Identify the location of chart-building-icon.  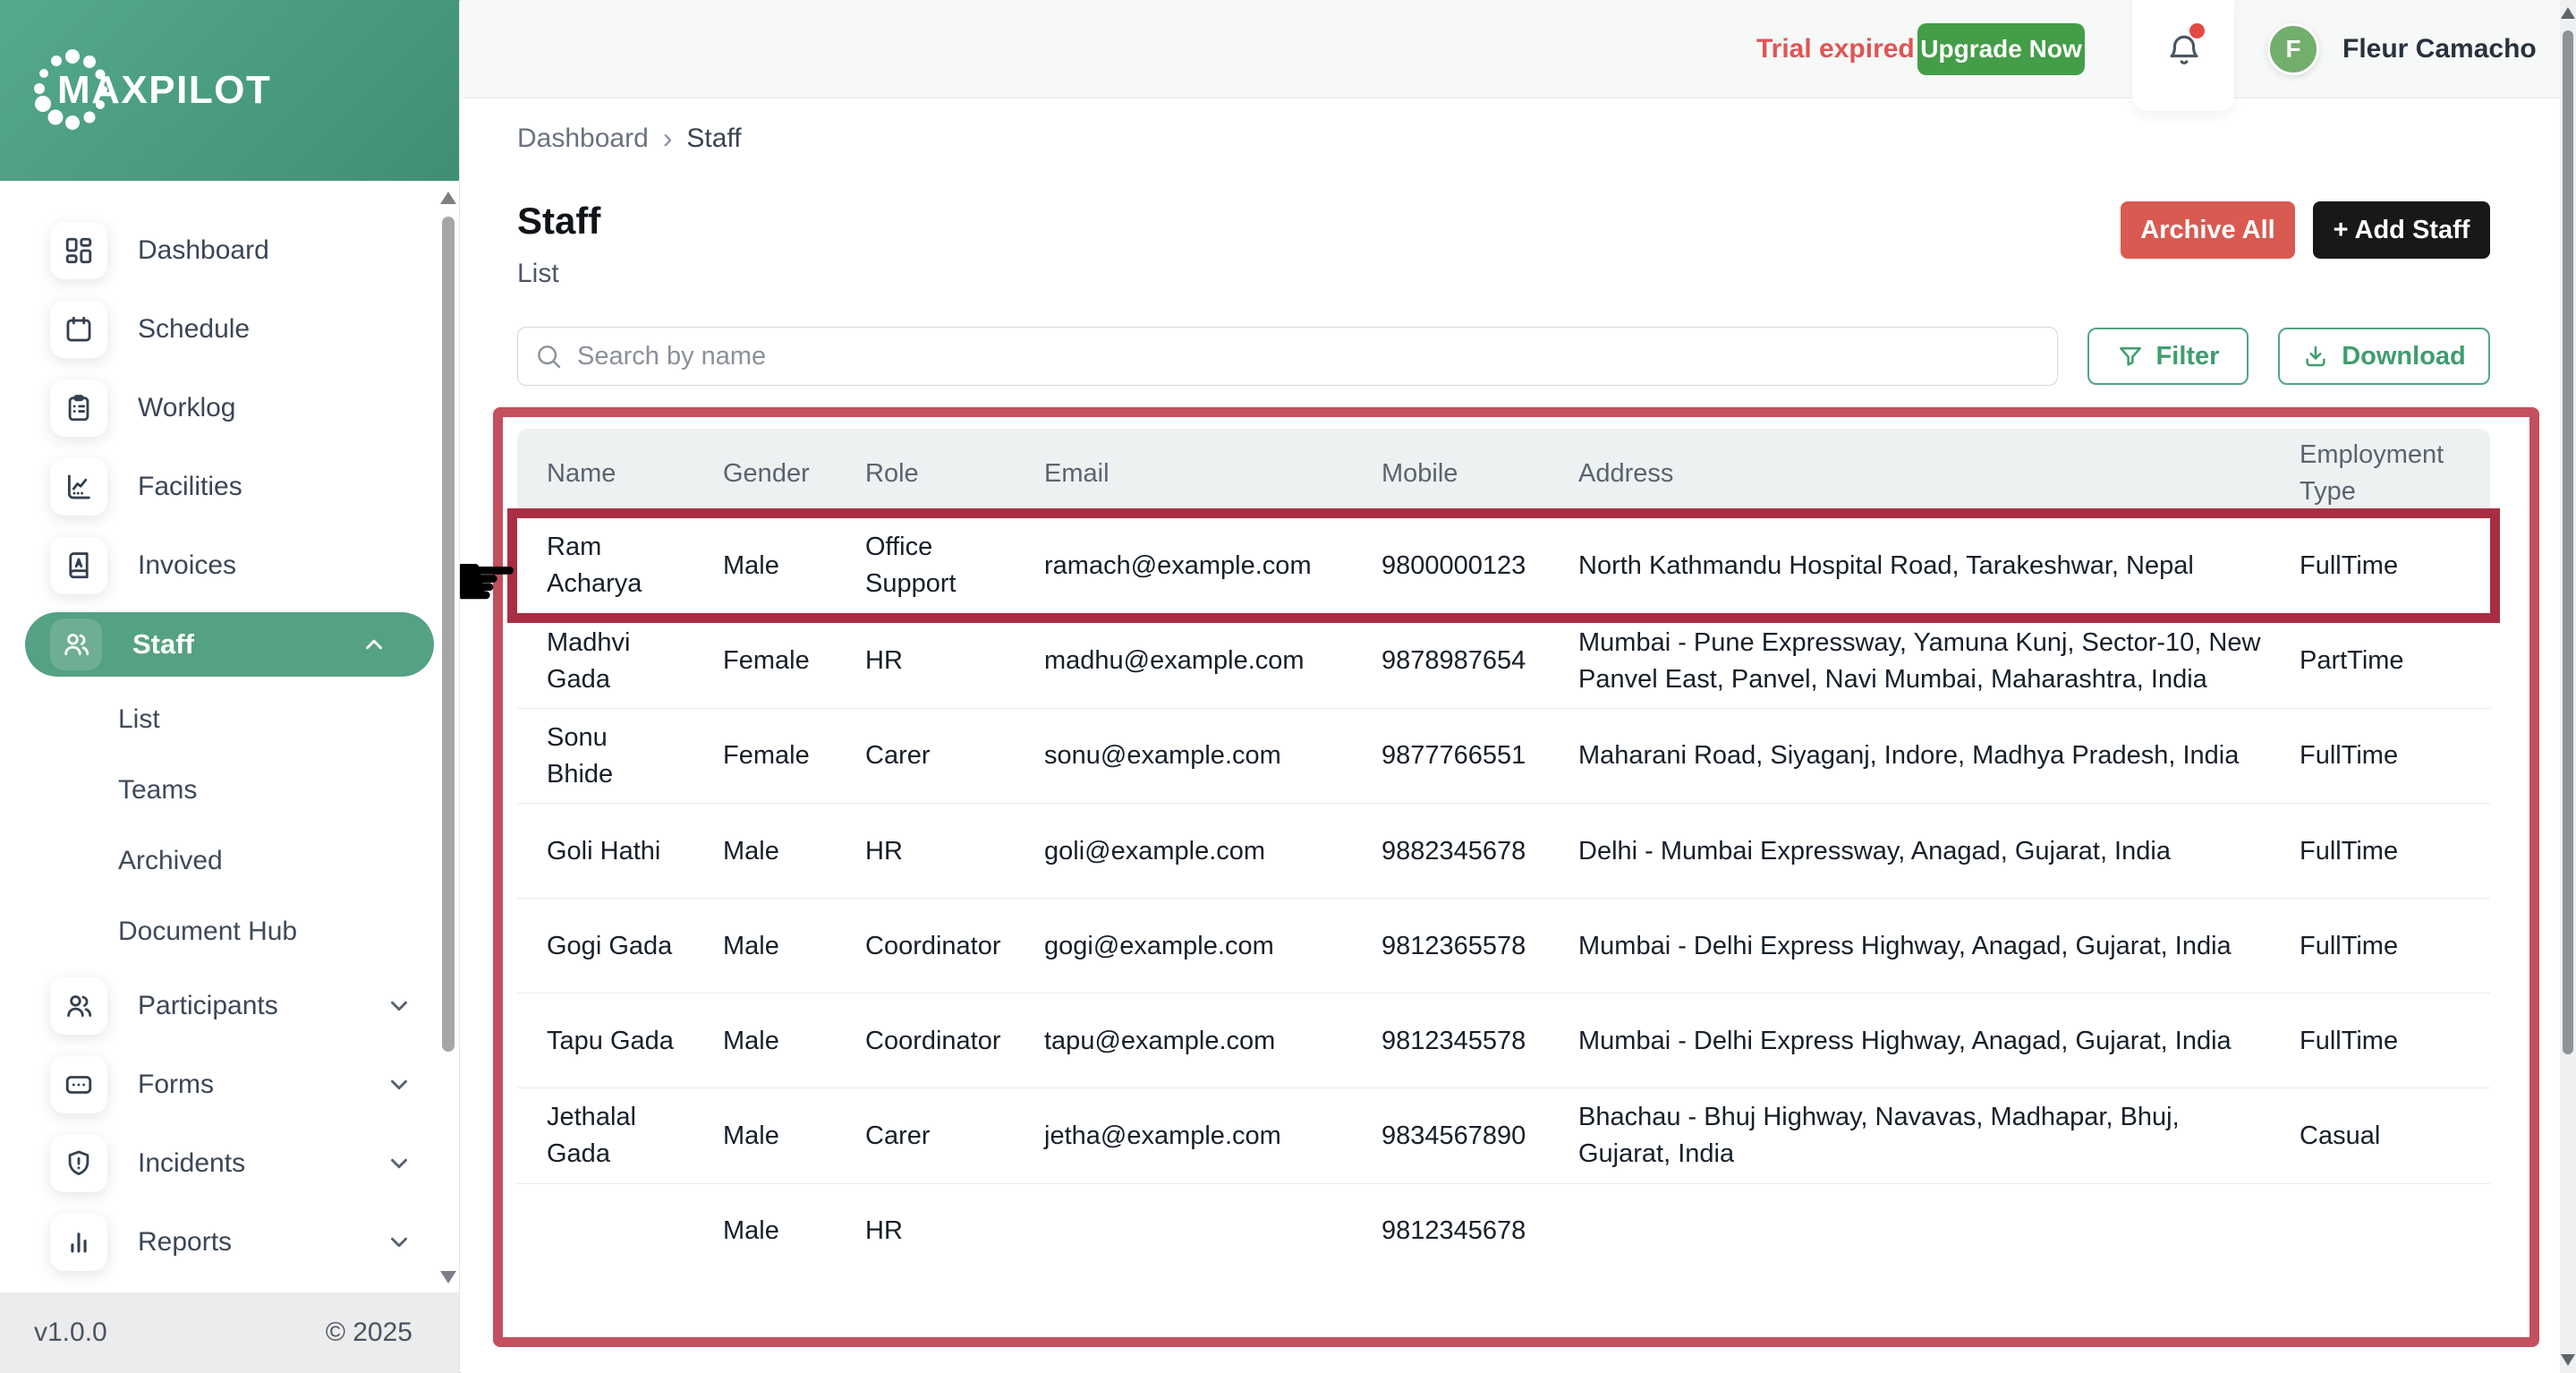
(78, 487).